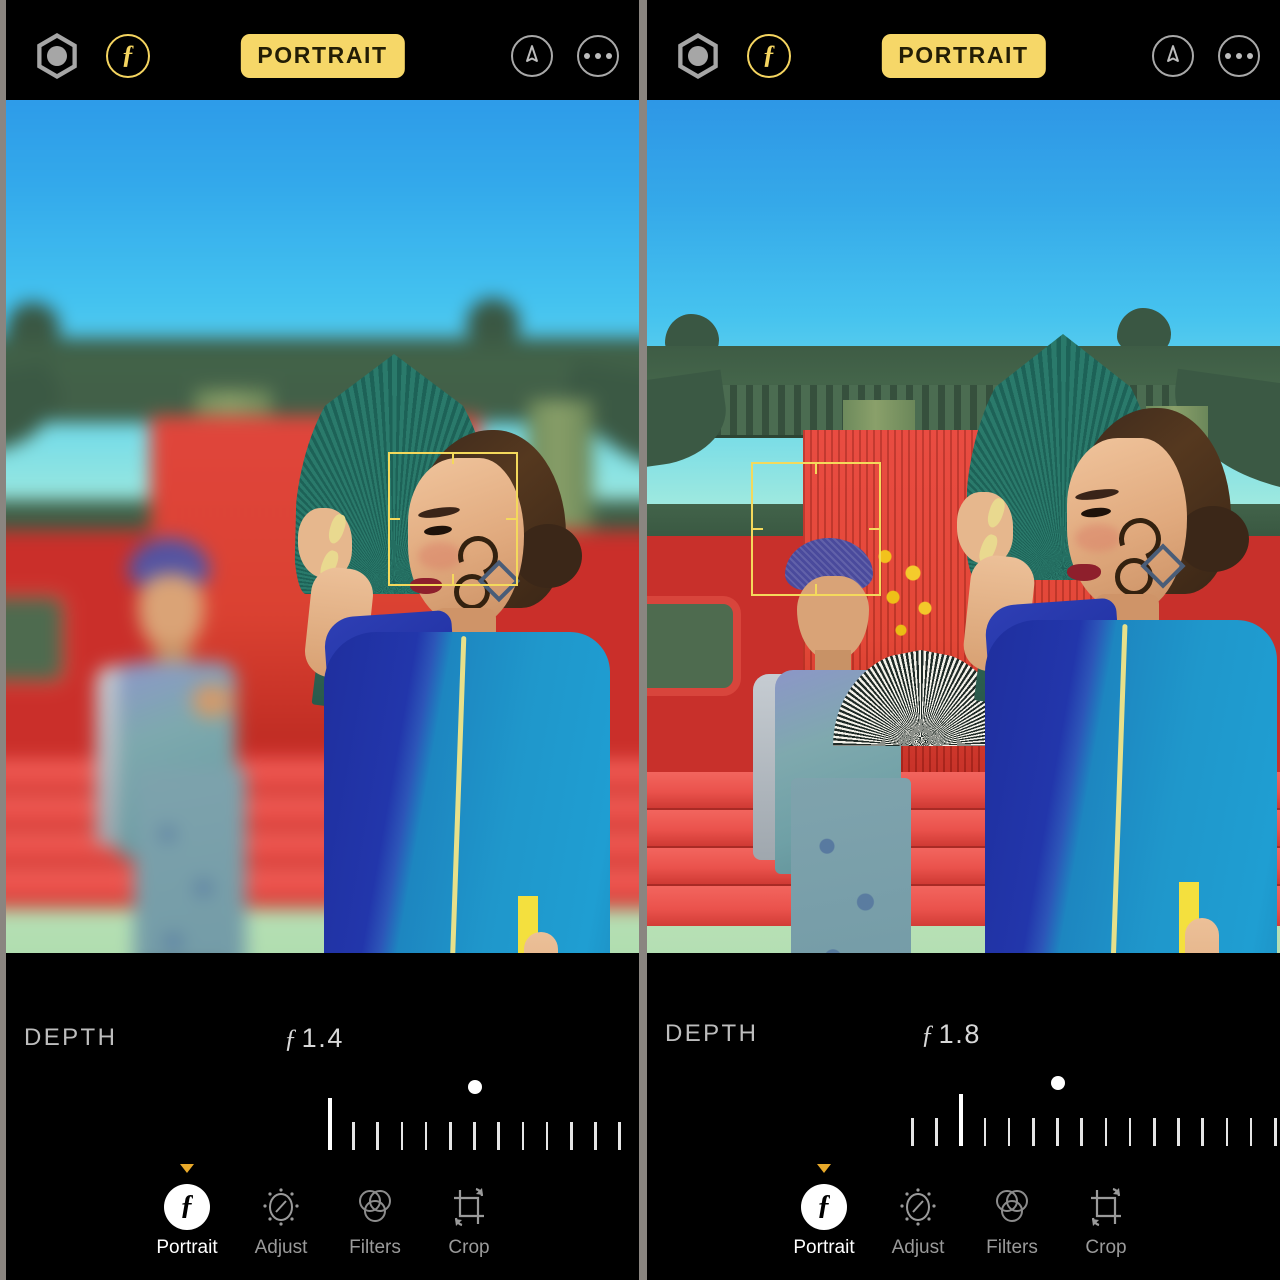  I want to click on bottom-toolbar-right: ƒ Portrait Adjust Filters Crop, so click(963, 1212).